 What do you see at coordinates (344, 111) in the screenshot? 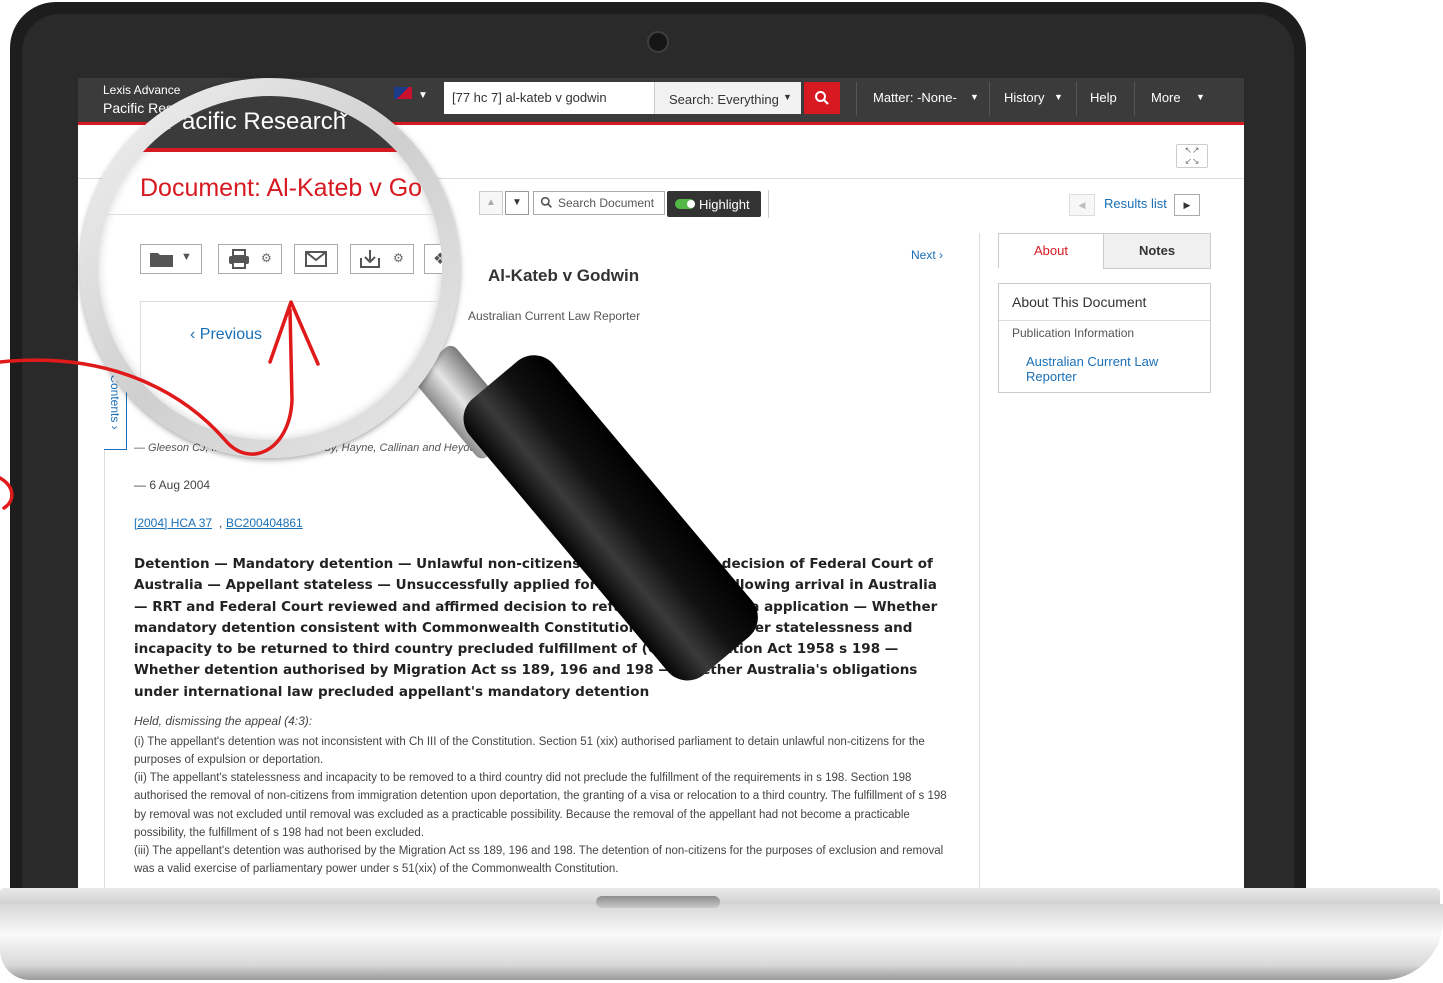
I see `chevron-down-icon: ⌄` at bounding box center [344, 111].